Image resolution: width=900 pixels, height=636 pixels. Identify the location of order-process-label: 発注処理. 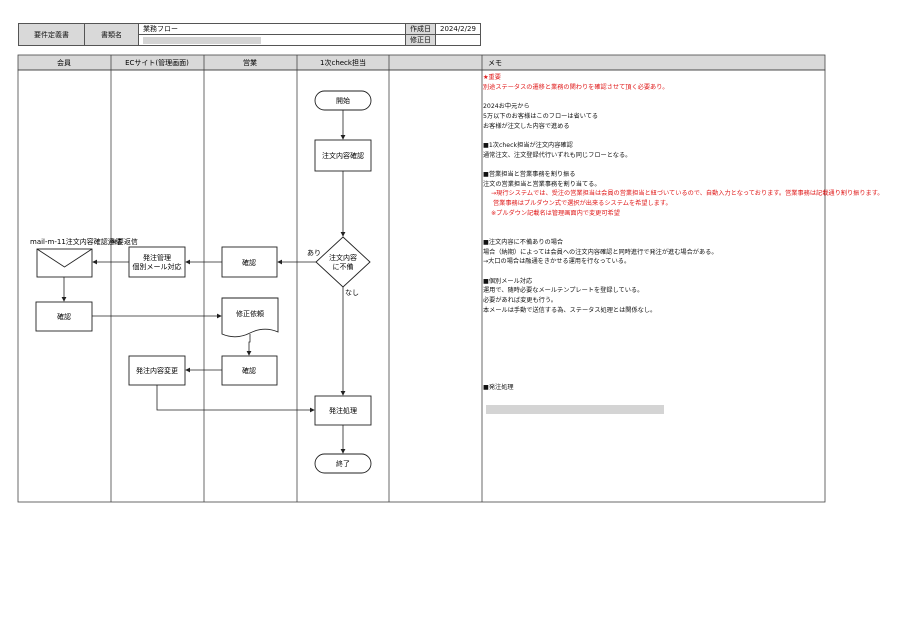
(343, 410).